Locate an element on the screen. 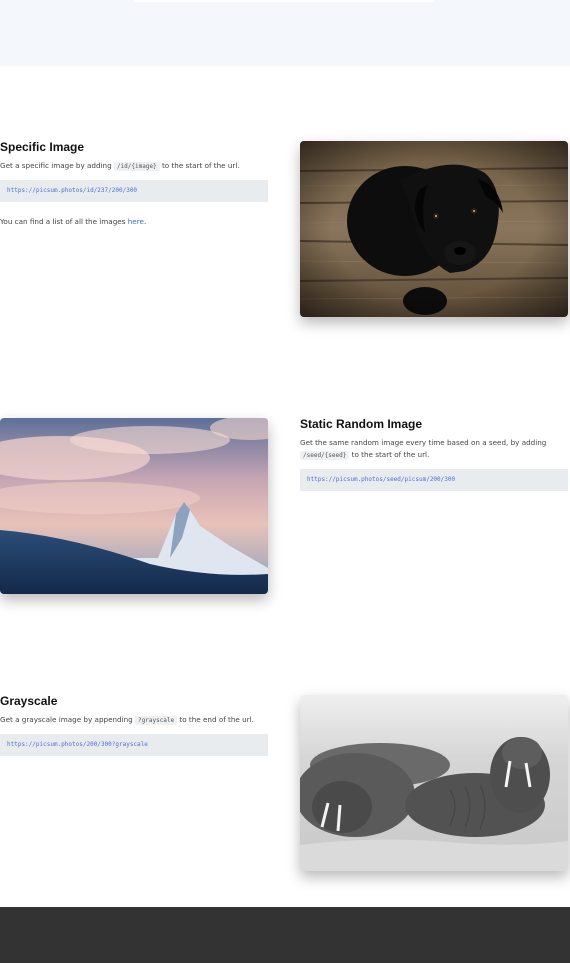 This screenshot has width=570, height=963. photo-black-puppy is located at coordinates (434, 229).